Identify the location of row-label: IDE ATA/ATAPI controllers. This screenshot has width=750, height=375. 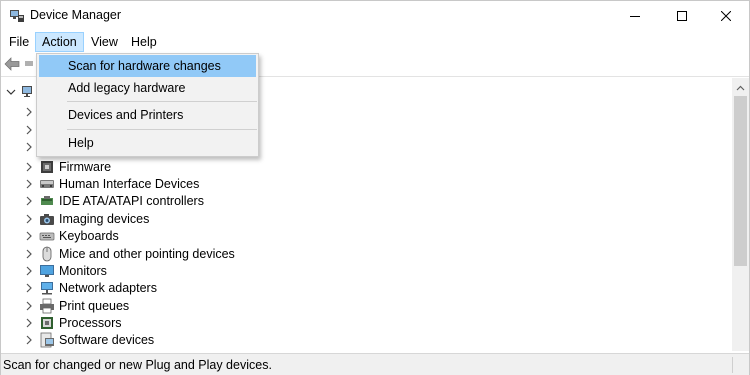
(131, 200).